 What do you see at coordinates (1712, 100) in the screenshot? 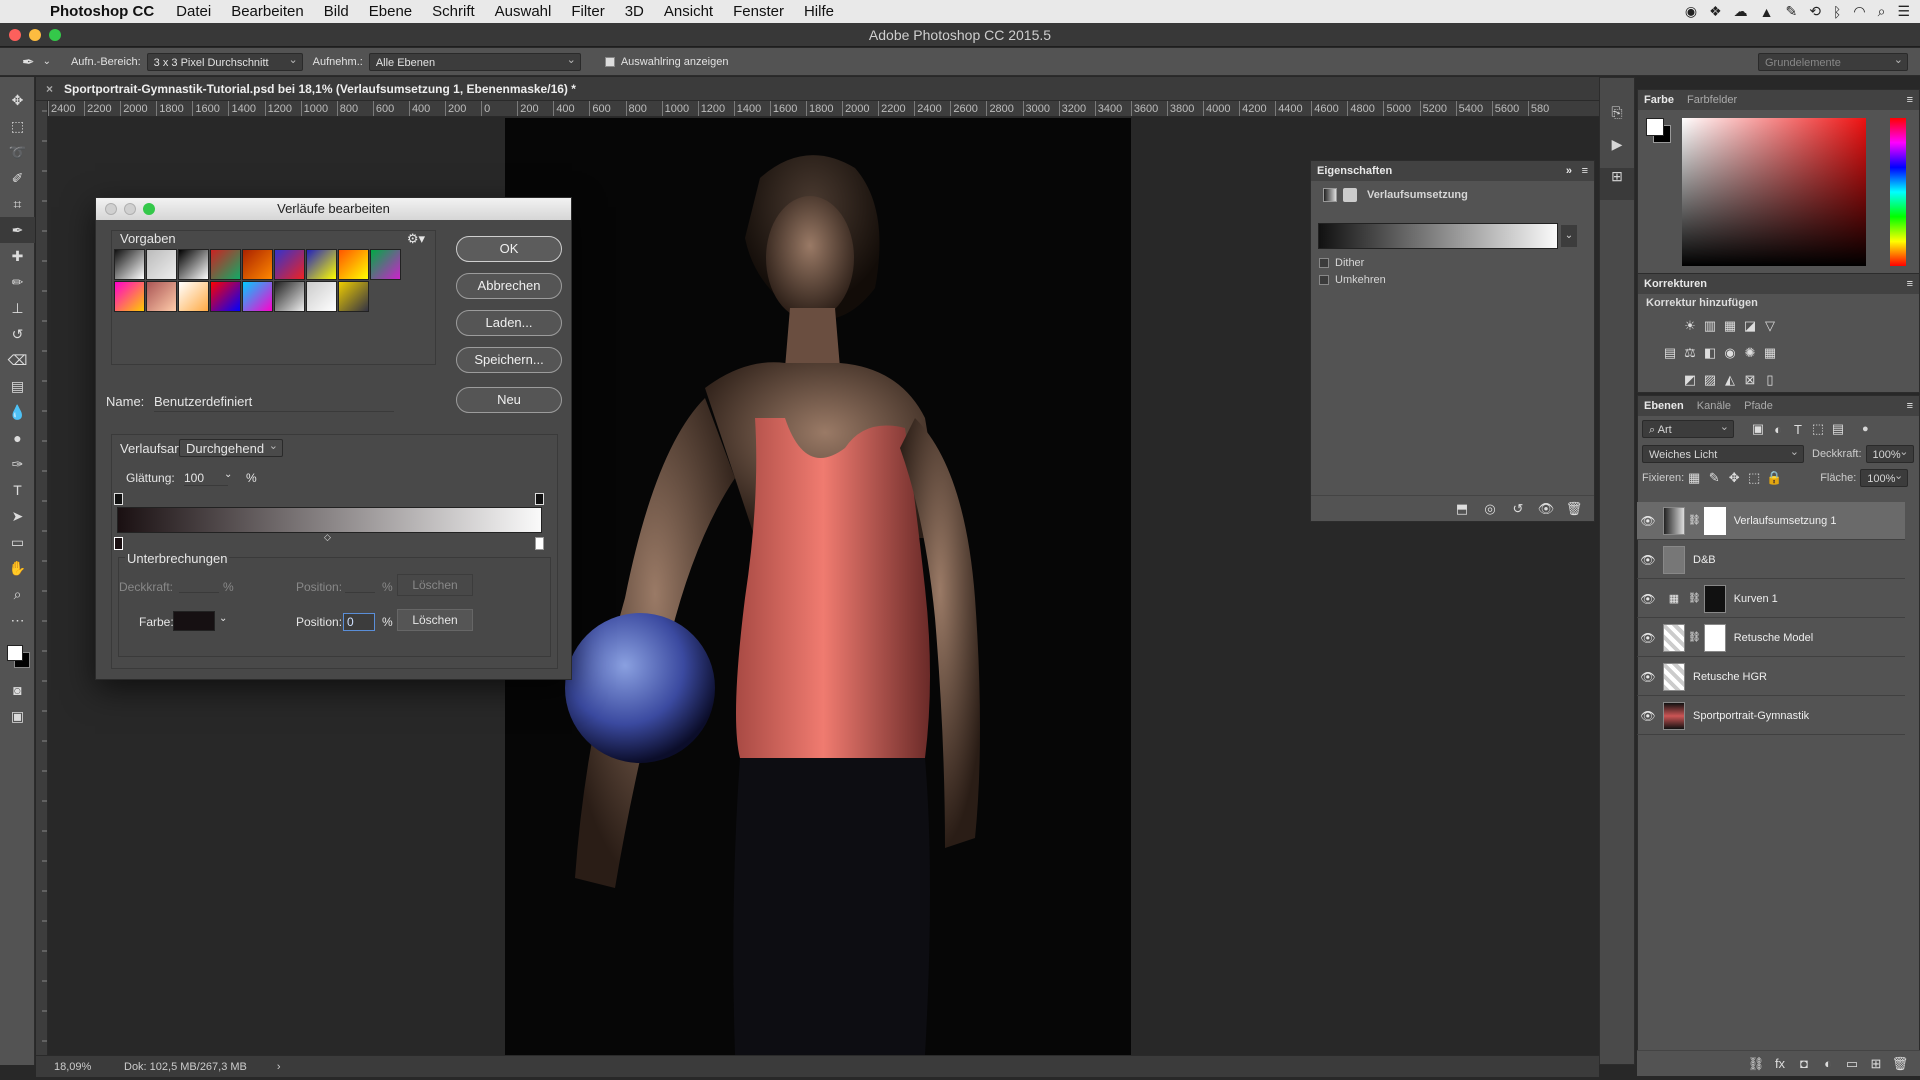
I see `tab-swatches: Farbfelder` at bounding box center [1712, 100].